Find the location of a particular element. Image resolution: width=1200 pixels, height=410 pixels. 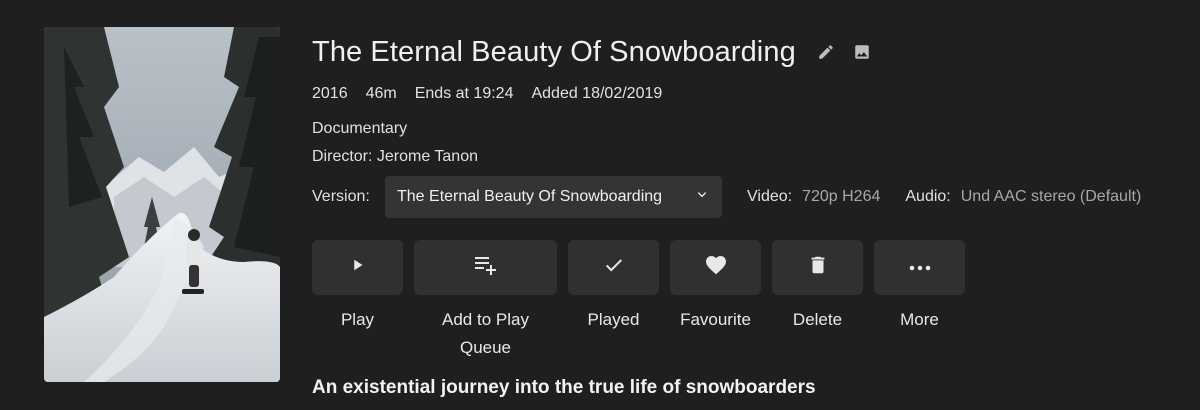

video-label: Video: is located at coordinates (770, 196).